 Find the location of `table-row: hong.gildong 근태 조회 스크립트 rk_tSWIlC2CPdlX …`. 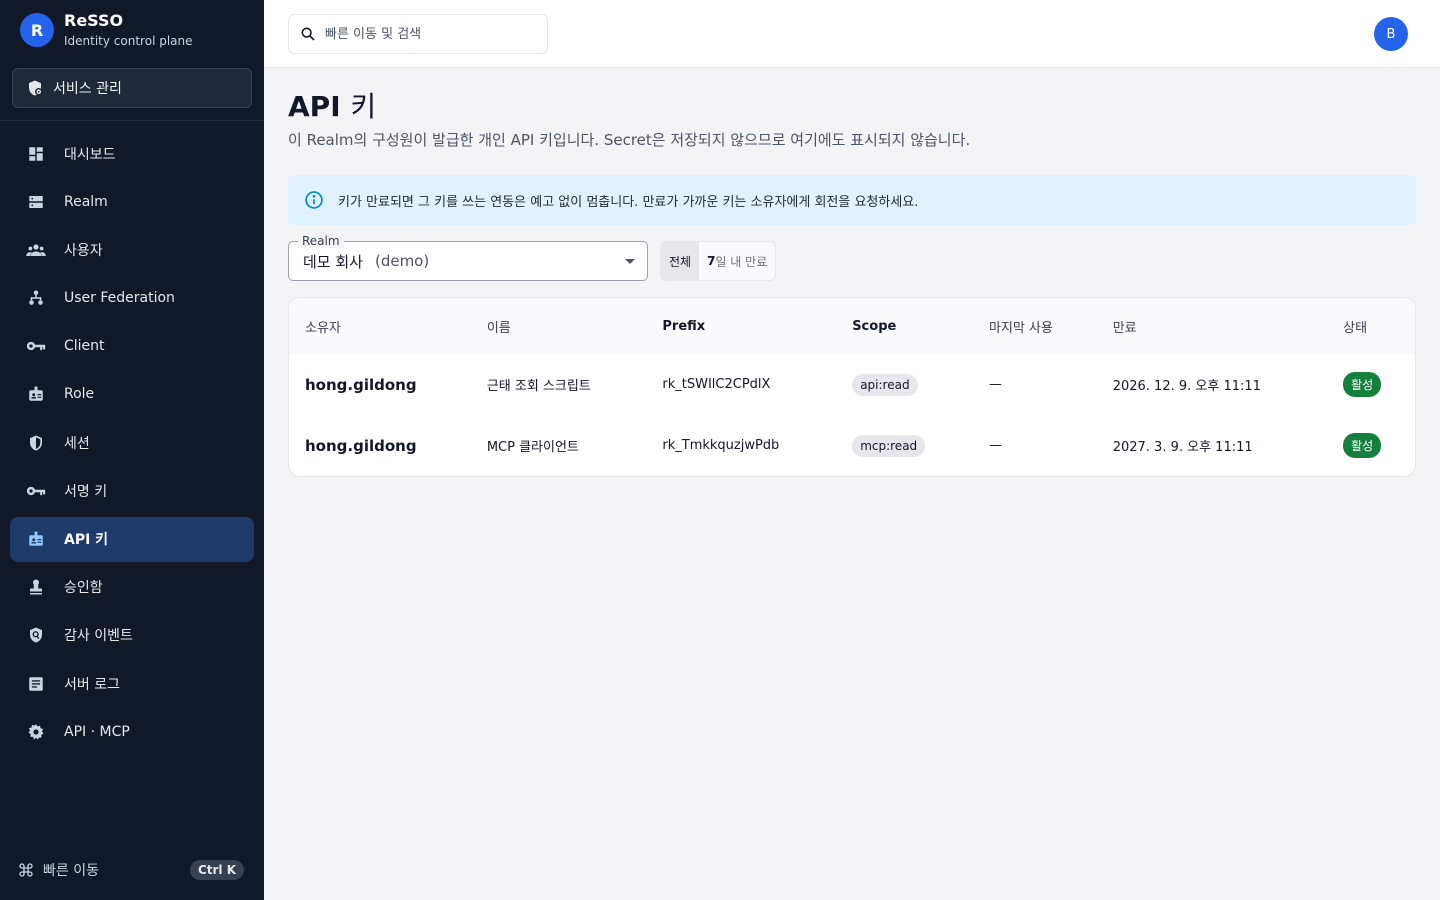

table-row: hong.gildong 근태 조회 스크립트 rk_tSWIlC2CPdlX … is located at coordinates (852, 384).